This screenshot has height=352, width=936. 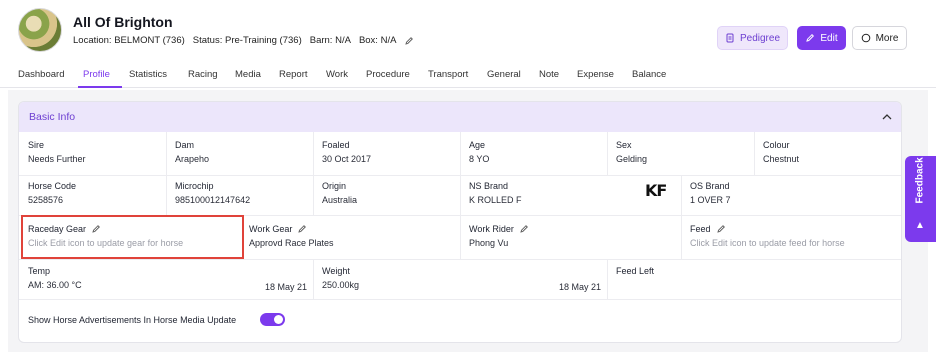 What do you see at coordinates (477, 145) in the screenshot?
I see `field-label: Age` at bounding box center [477, 145].